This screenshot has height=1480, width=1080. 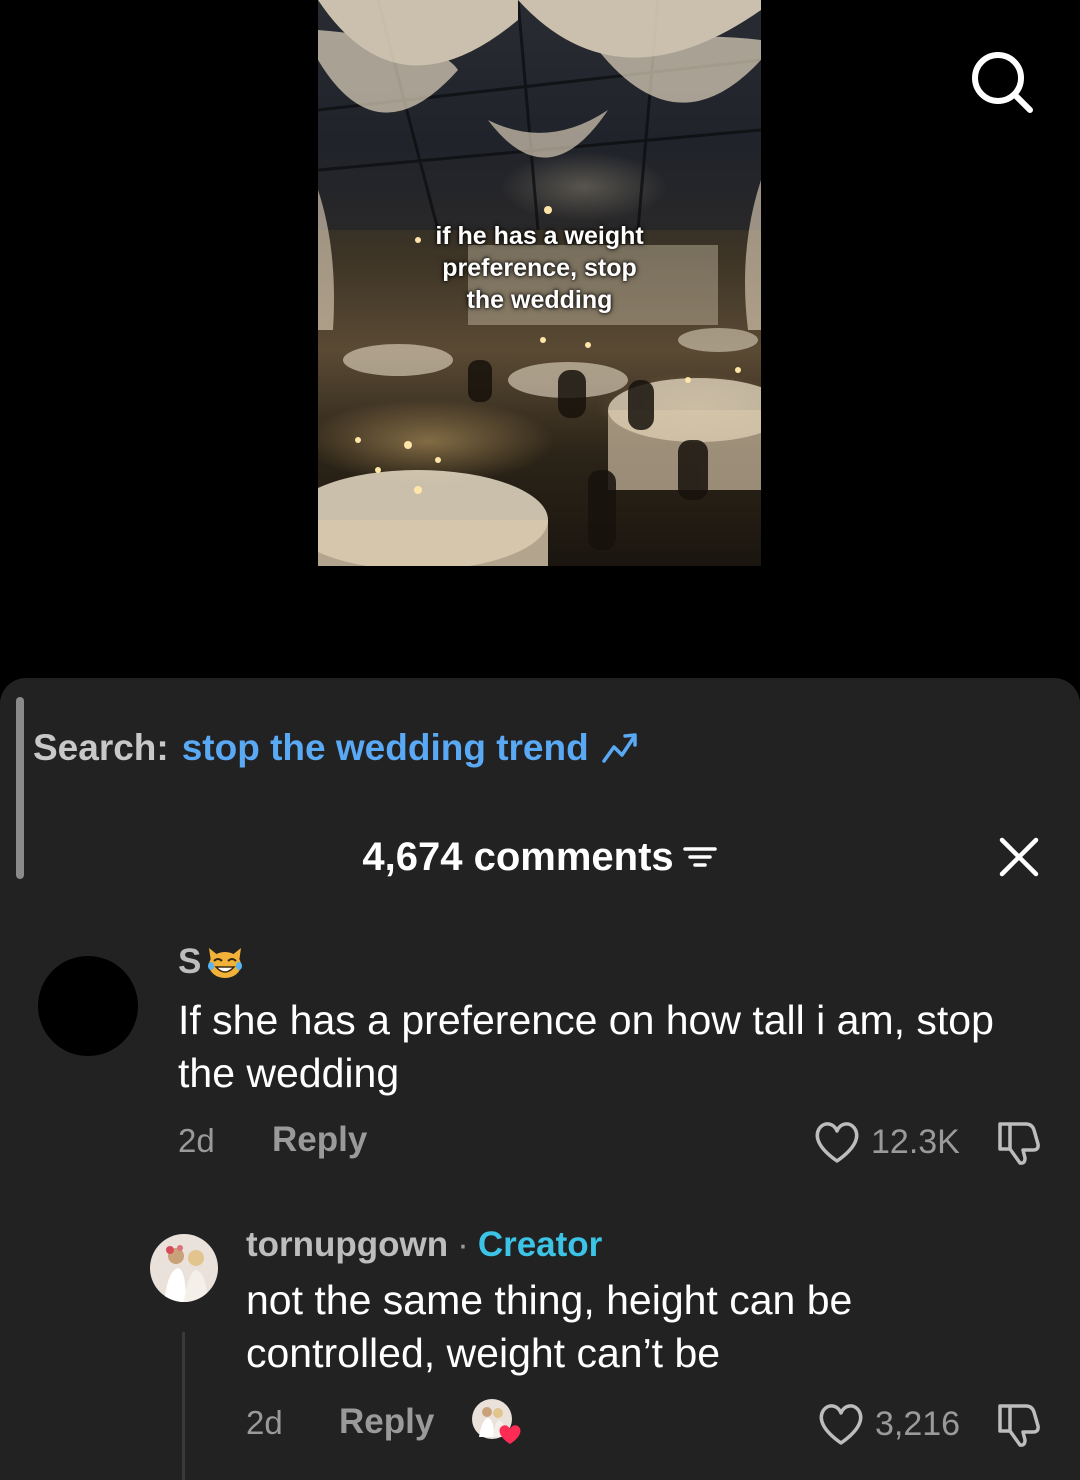 What do you see at coordinates (184, 1268) in the screenshot?
I see `creator-avatar` at bounding box center [184, 1268].